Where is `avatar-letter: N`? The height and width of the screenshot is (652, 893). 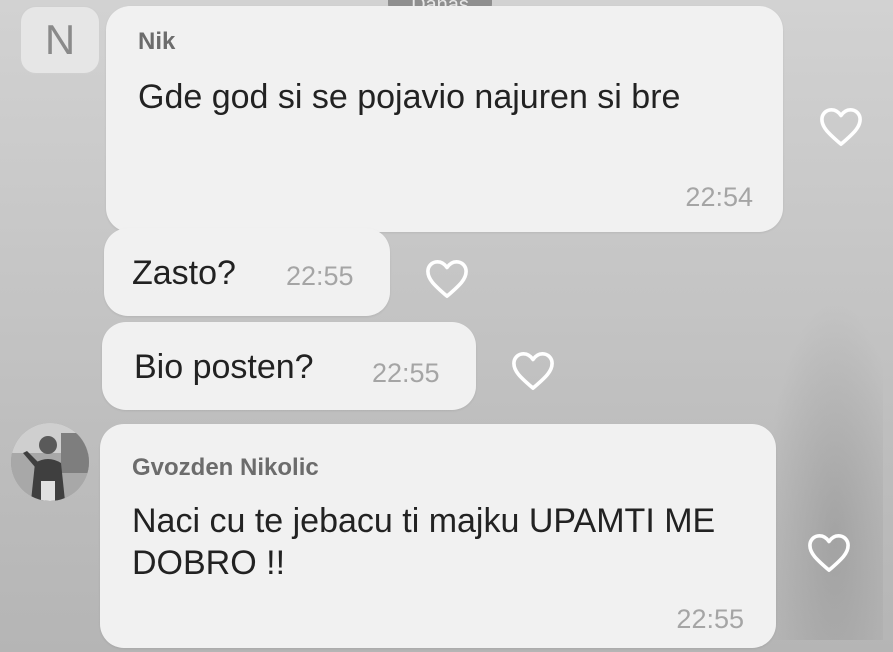 avatar-letter: N is located at coordinates (60, 39).